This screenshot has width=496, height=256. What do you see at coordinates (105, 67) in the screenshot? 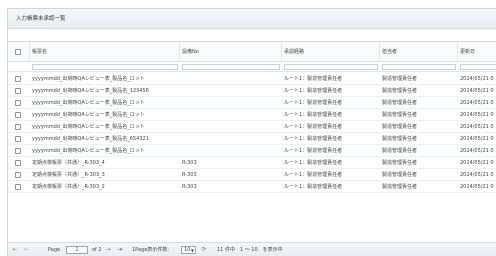
I see `filter-name-input` at bounding box center [105, 67].